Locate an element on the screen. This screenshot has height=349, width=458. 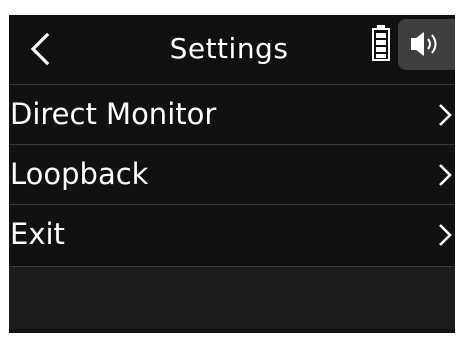
speaker-button is located at coordinates (426, 44).